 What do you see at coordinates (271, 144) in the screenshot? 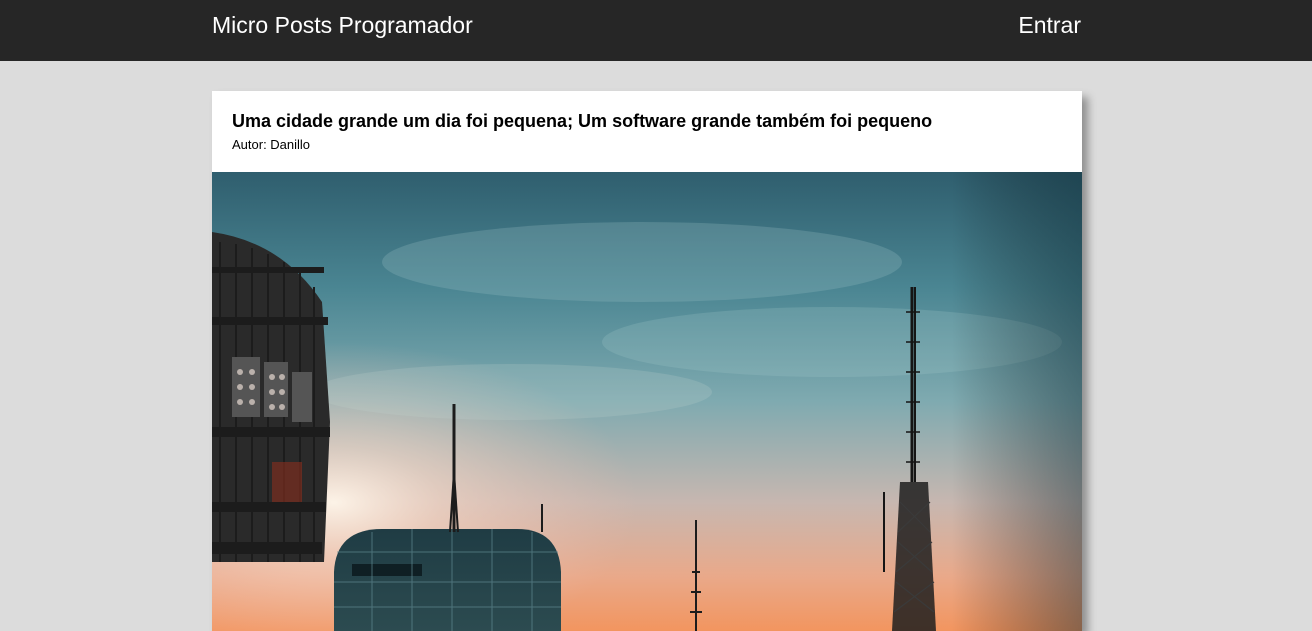
I see `post-author: Autor: Danillo` at bounding box center [271, 144].